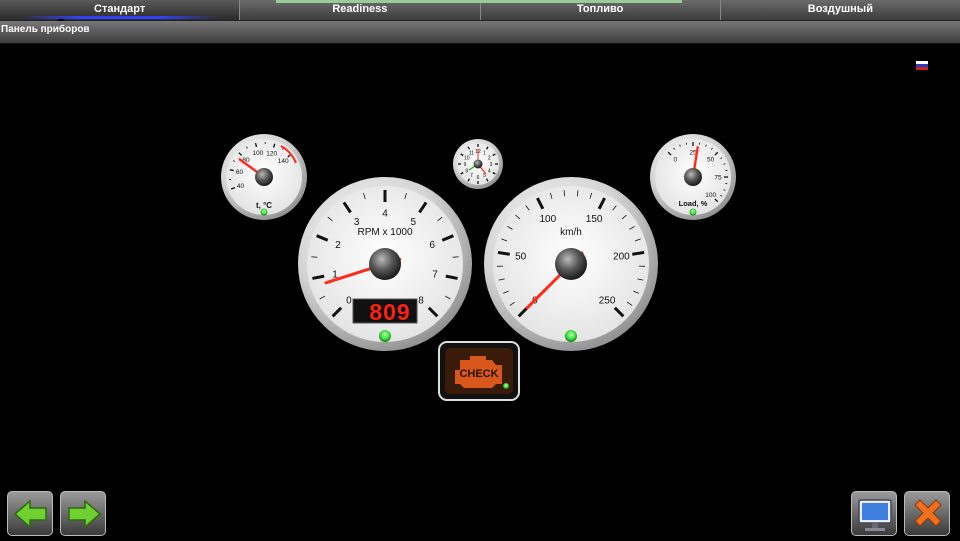  Describe the element at coordinates (571, 336) in the screenshot. I see `speed-indicator-led` at that location.